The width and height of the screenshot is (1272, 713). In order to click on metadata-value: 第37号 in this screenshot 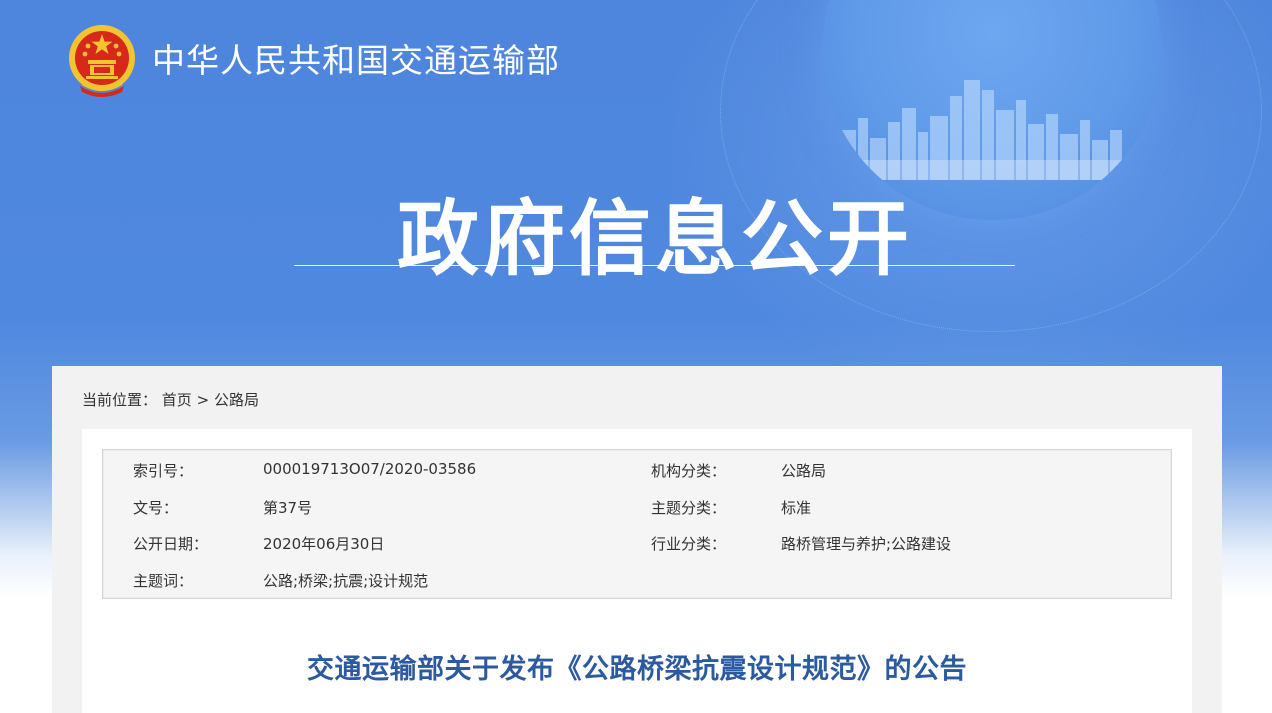, I will do `click(288, 508)`.